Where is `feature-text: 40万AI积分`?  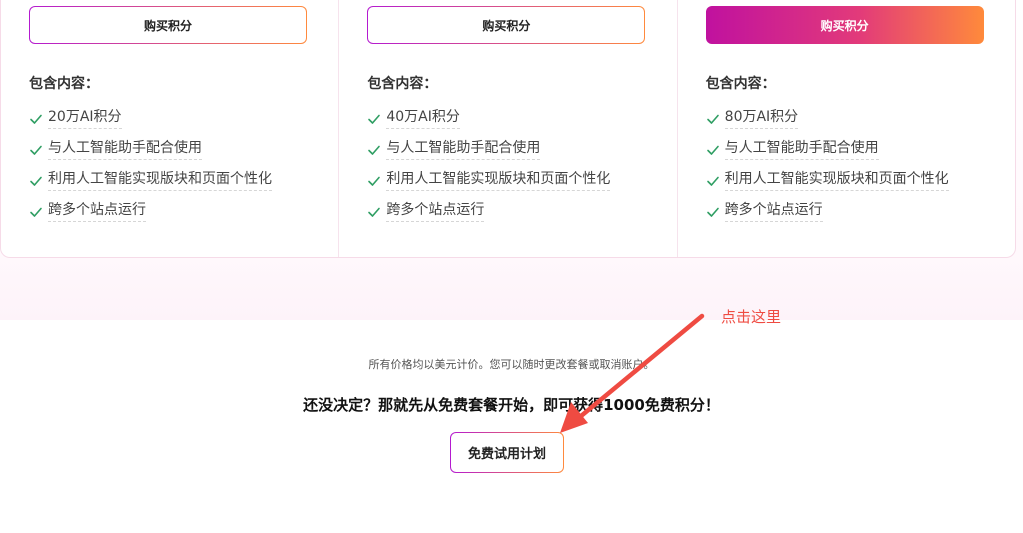 feature-text: 40万AI积分 is located at coordinates (423, 119).